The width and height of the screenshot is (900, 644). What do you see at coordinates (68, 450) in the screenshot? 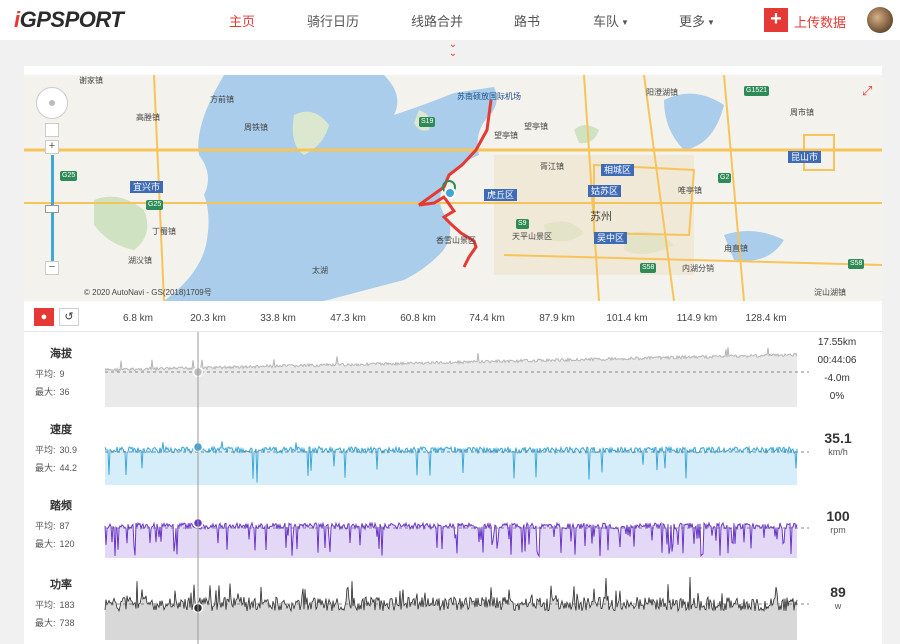
I see `avg-value: 30.9` at bounding box center [68, 450].